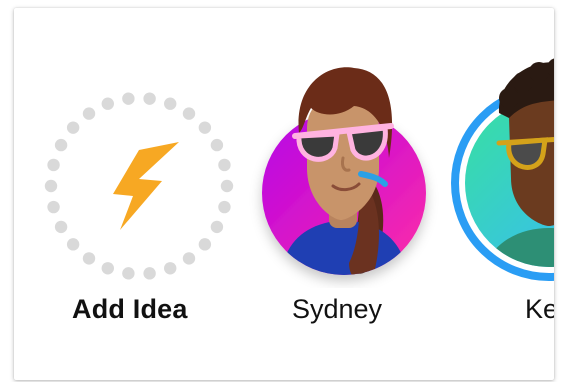 Image resolution: width=561 pixels, height=382 pixels. What do you see at coordinates (337, 309) in the screenshot?
I see `story-sydney-label: Sydney` at bounding box center [337, 309].